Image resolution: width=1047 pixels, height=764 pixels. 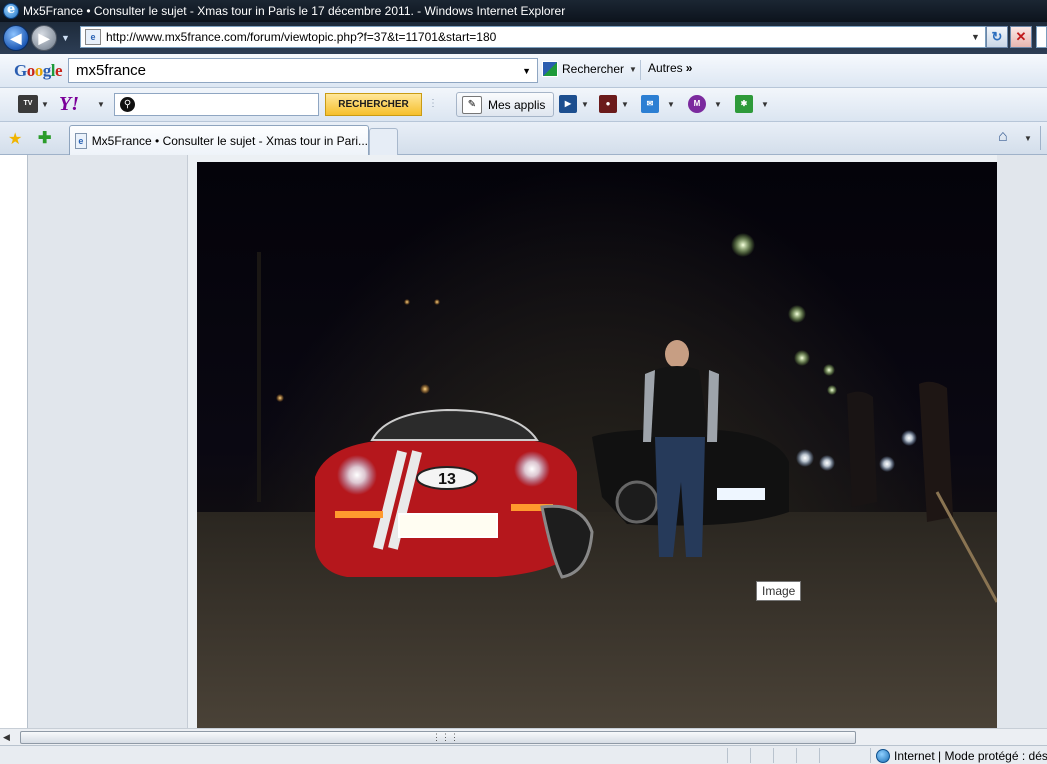 What do you see at coordinates (744, 104) in the screenshot?
I see `widgets-icon: ✱` at bounding box center [744, 104].